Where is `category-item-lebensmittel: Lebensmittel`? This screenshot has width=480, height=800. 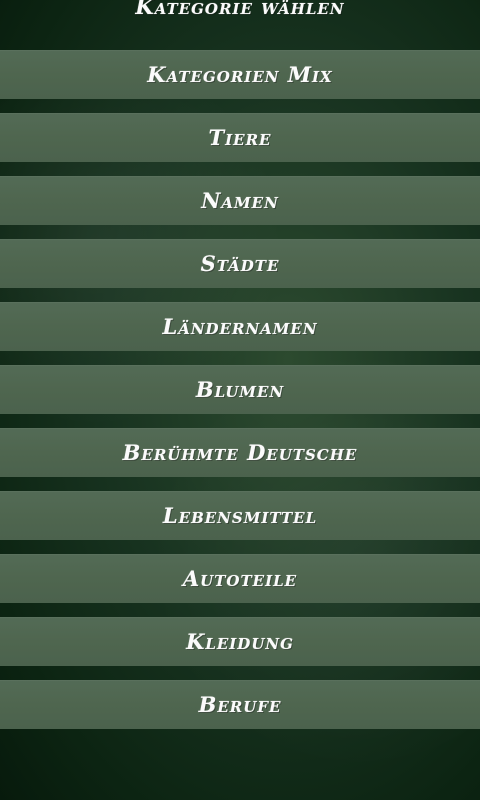
category-item-lebensmittel: Lebensmittel is located at coordinates (240, 515).